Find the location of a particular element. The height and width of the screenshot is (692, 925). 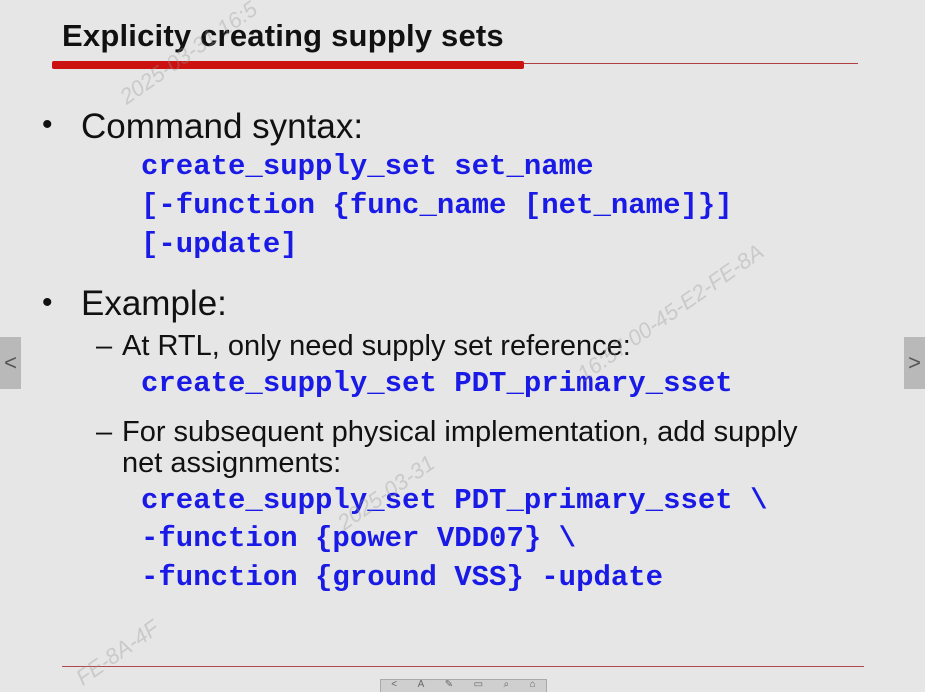

code-line: -function {power VDD07} \ is located at coordinates (359, 538).